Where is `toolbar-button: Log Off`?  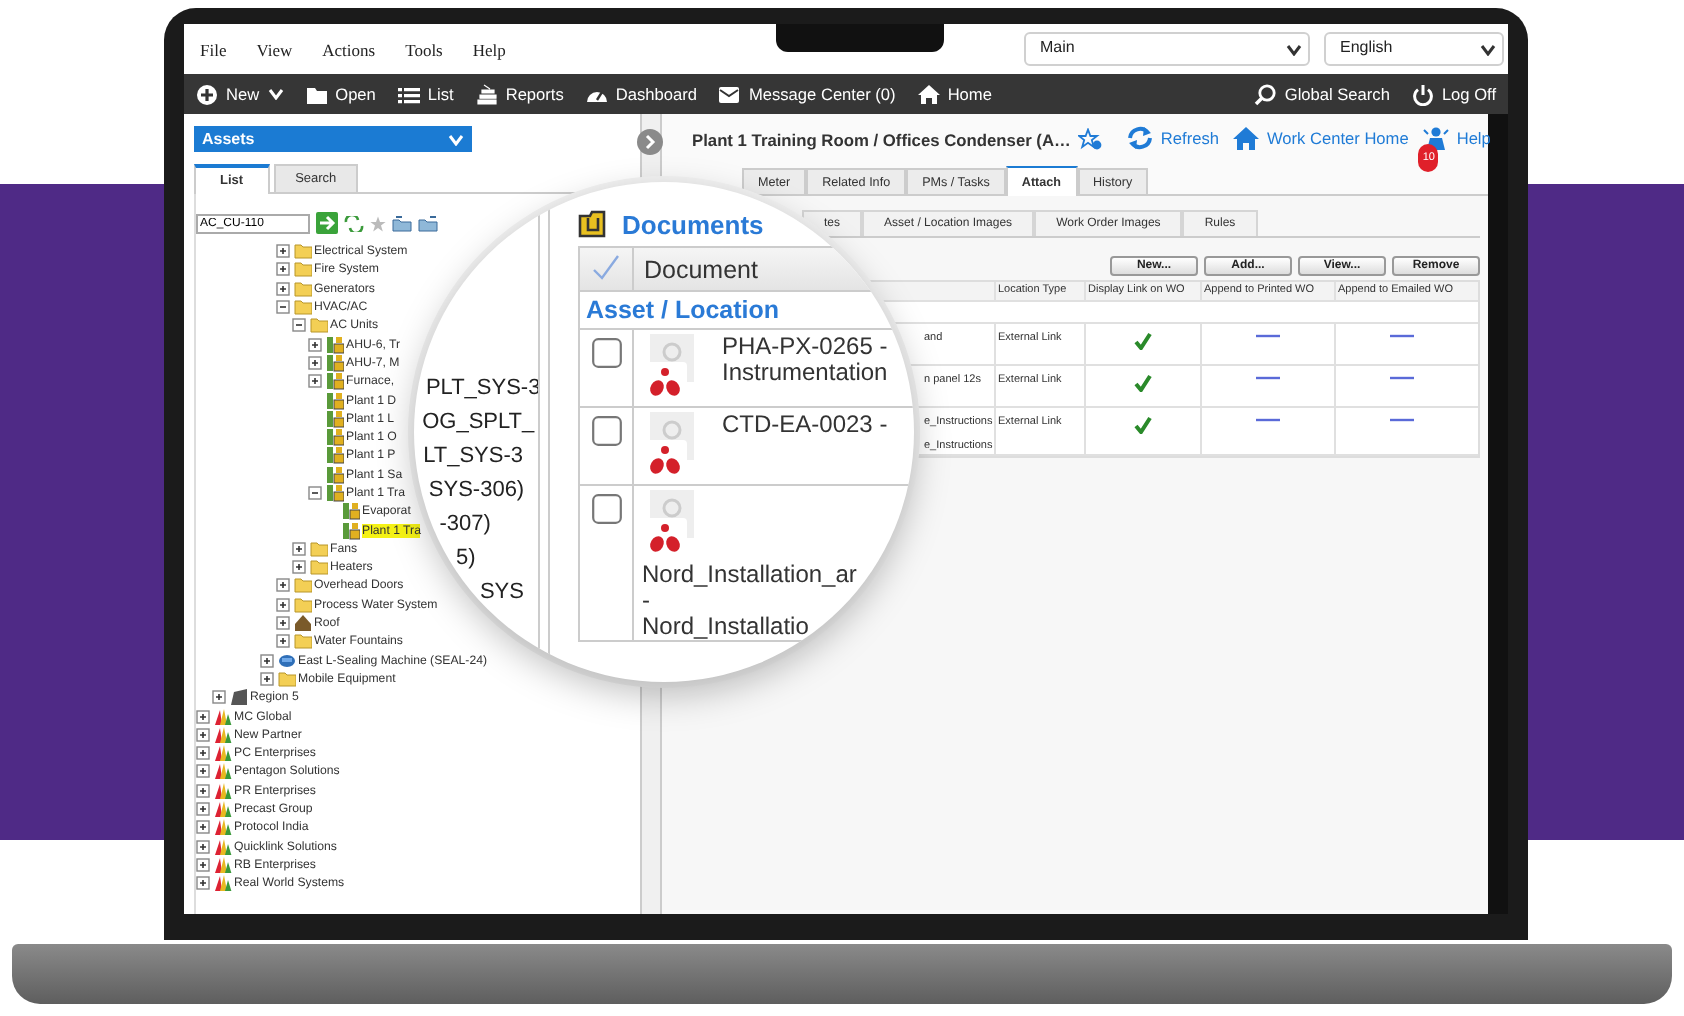 toolbar-button: Log Off is located at coordinates (1453, 94).